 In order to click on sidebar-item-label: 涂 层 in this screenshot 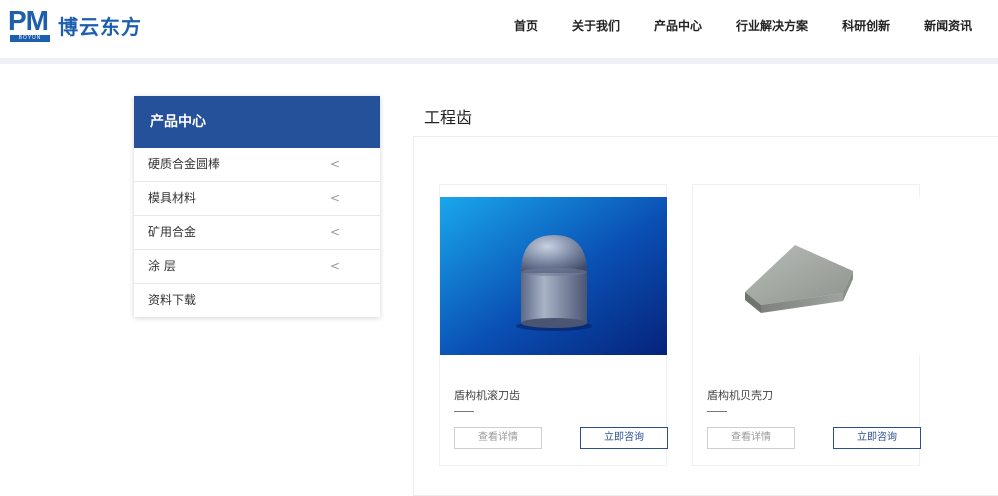, I will do `click(162, 266)`.